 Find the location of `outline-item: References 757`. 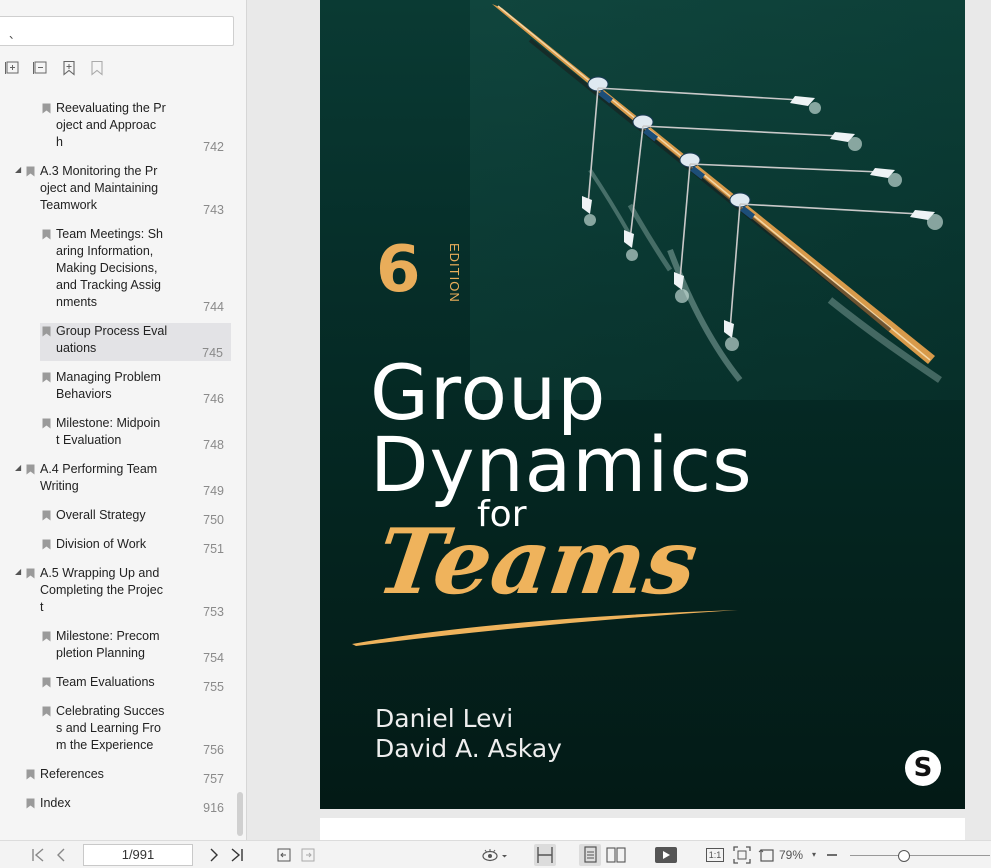

outline-item: References 757 is located at coordinates (116, 776).